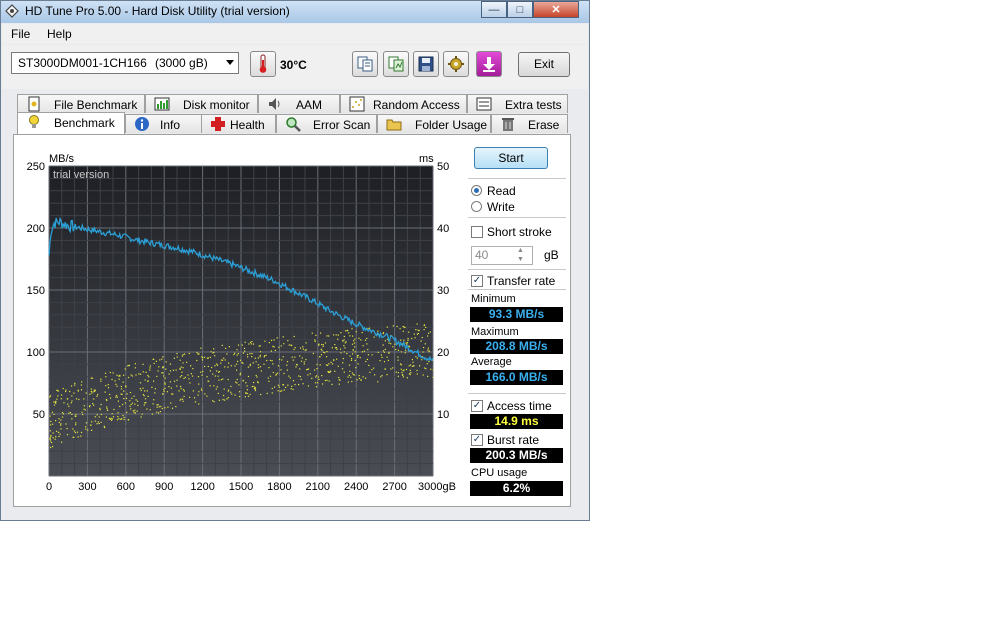 This screenshot has height=630, width=1008. I want to click on tab-health: Health, so click(238, 123).